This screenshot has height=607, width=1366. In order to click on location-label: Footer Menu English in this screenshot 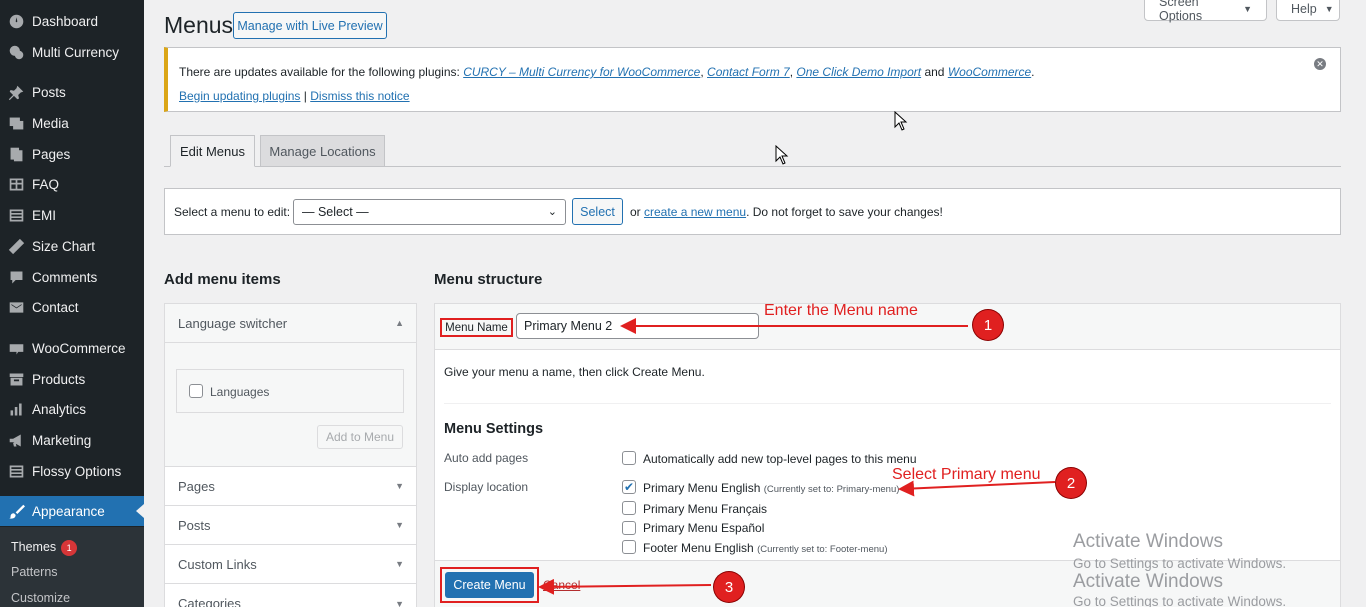, I will do `click(698, 548)`.